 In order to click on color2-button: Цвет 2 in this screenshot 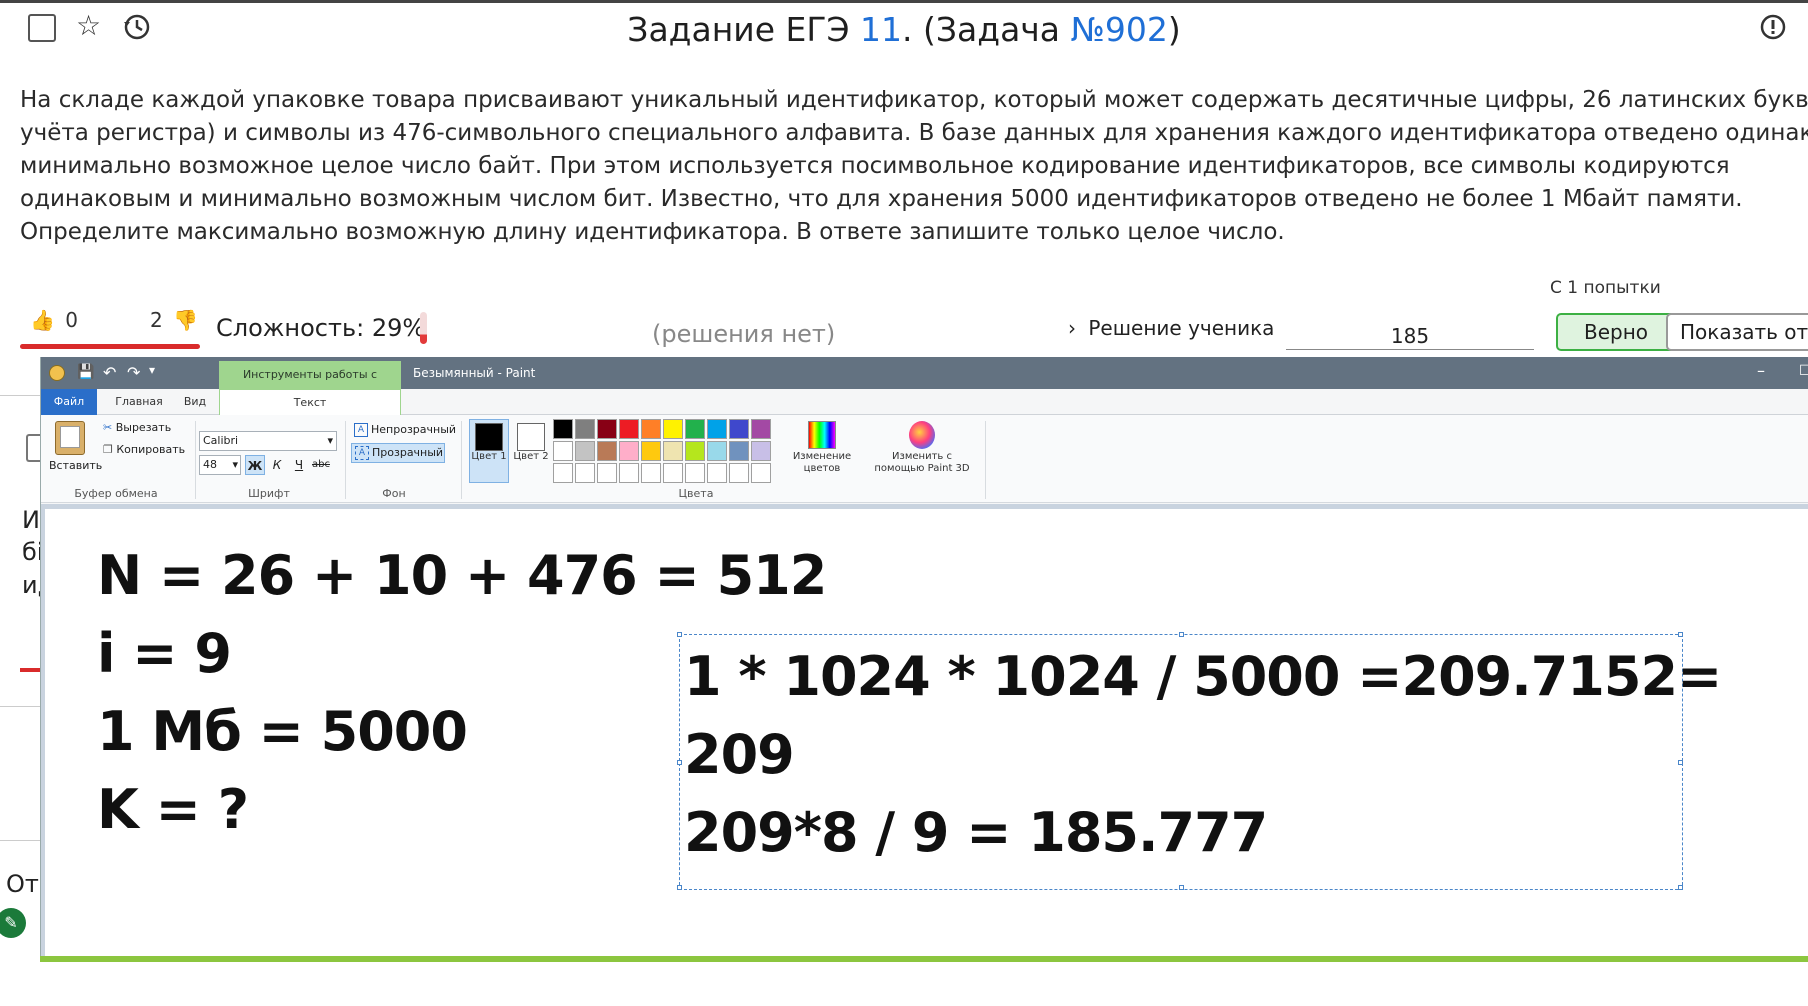, I will do `click(531, 451)`.